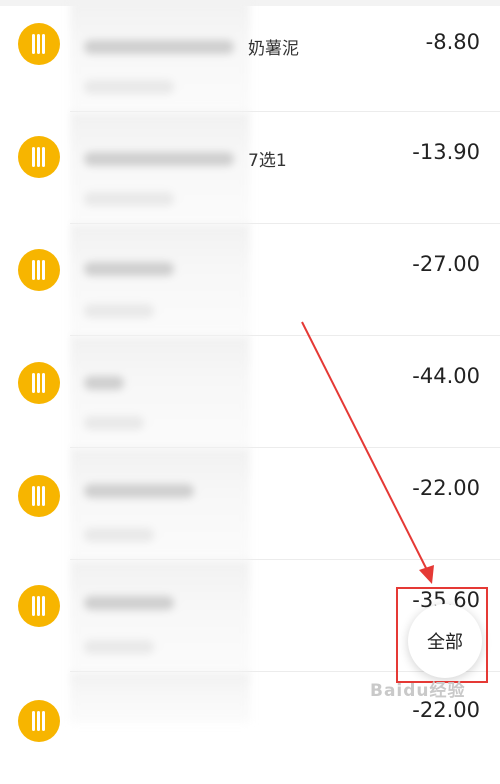  I want to click on annotation-highlight-box, so click(442, 635).